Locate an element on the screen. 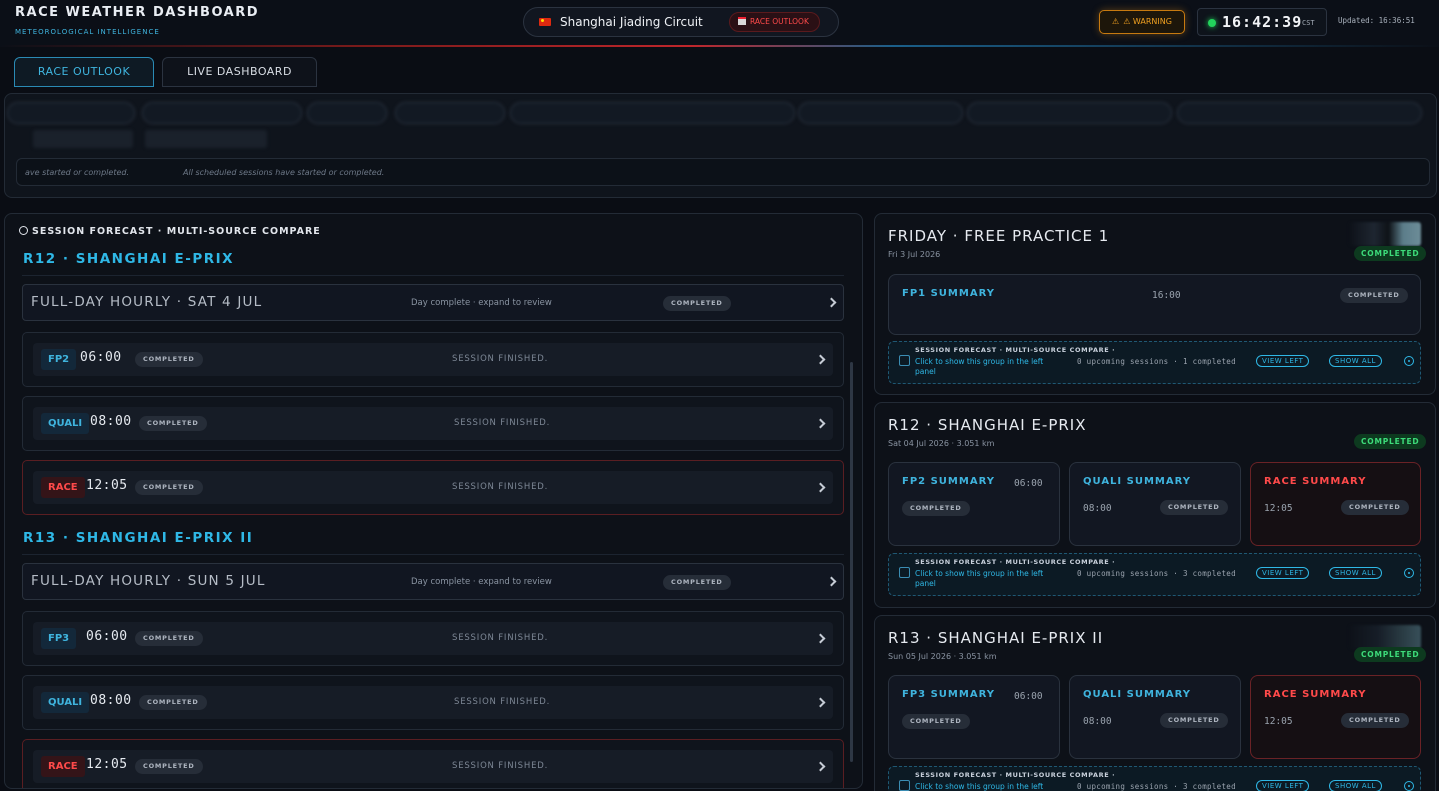  tab-race-outlook: RACE OUTLOOK is located at coordinates (84, 72).